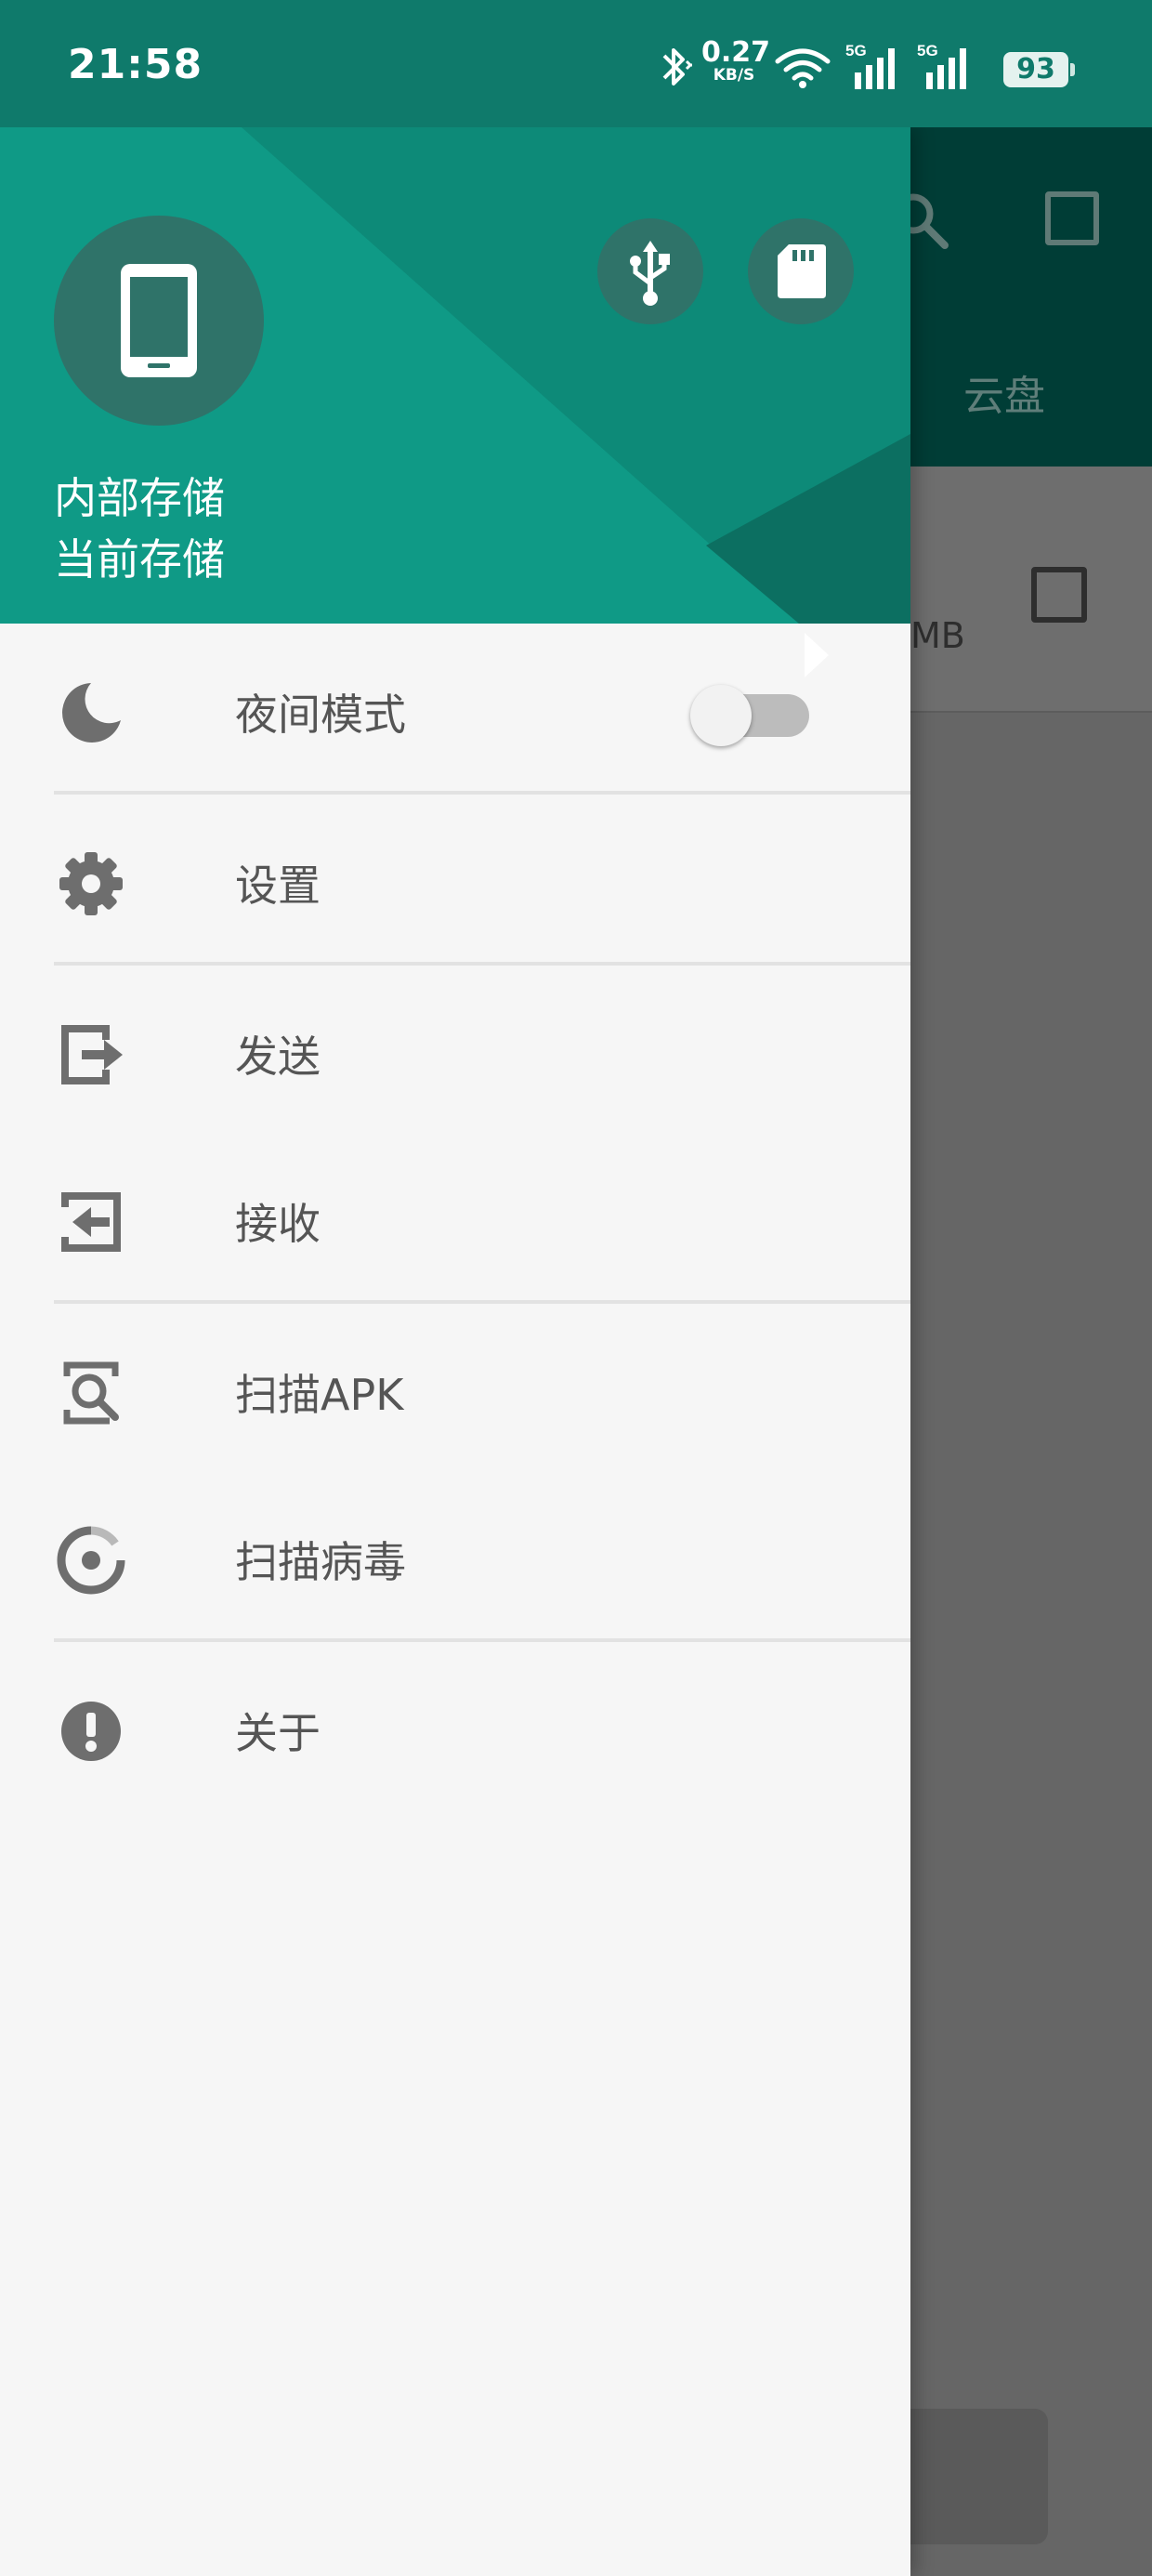  What do you see at coordinates (455, 1725) in the screenshot?
I see `menu-item-about: 关于` at bounding box center [455, 1725].